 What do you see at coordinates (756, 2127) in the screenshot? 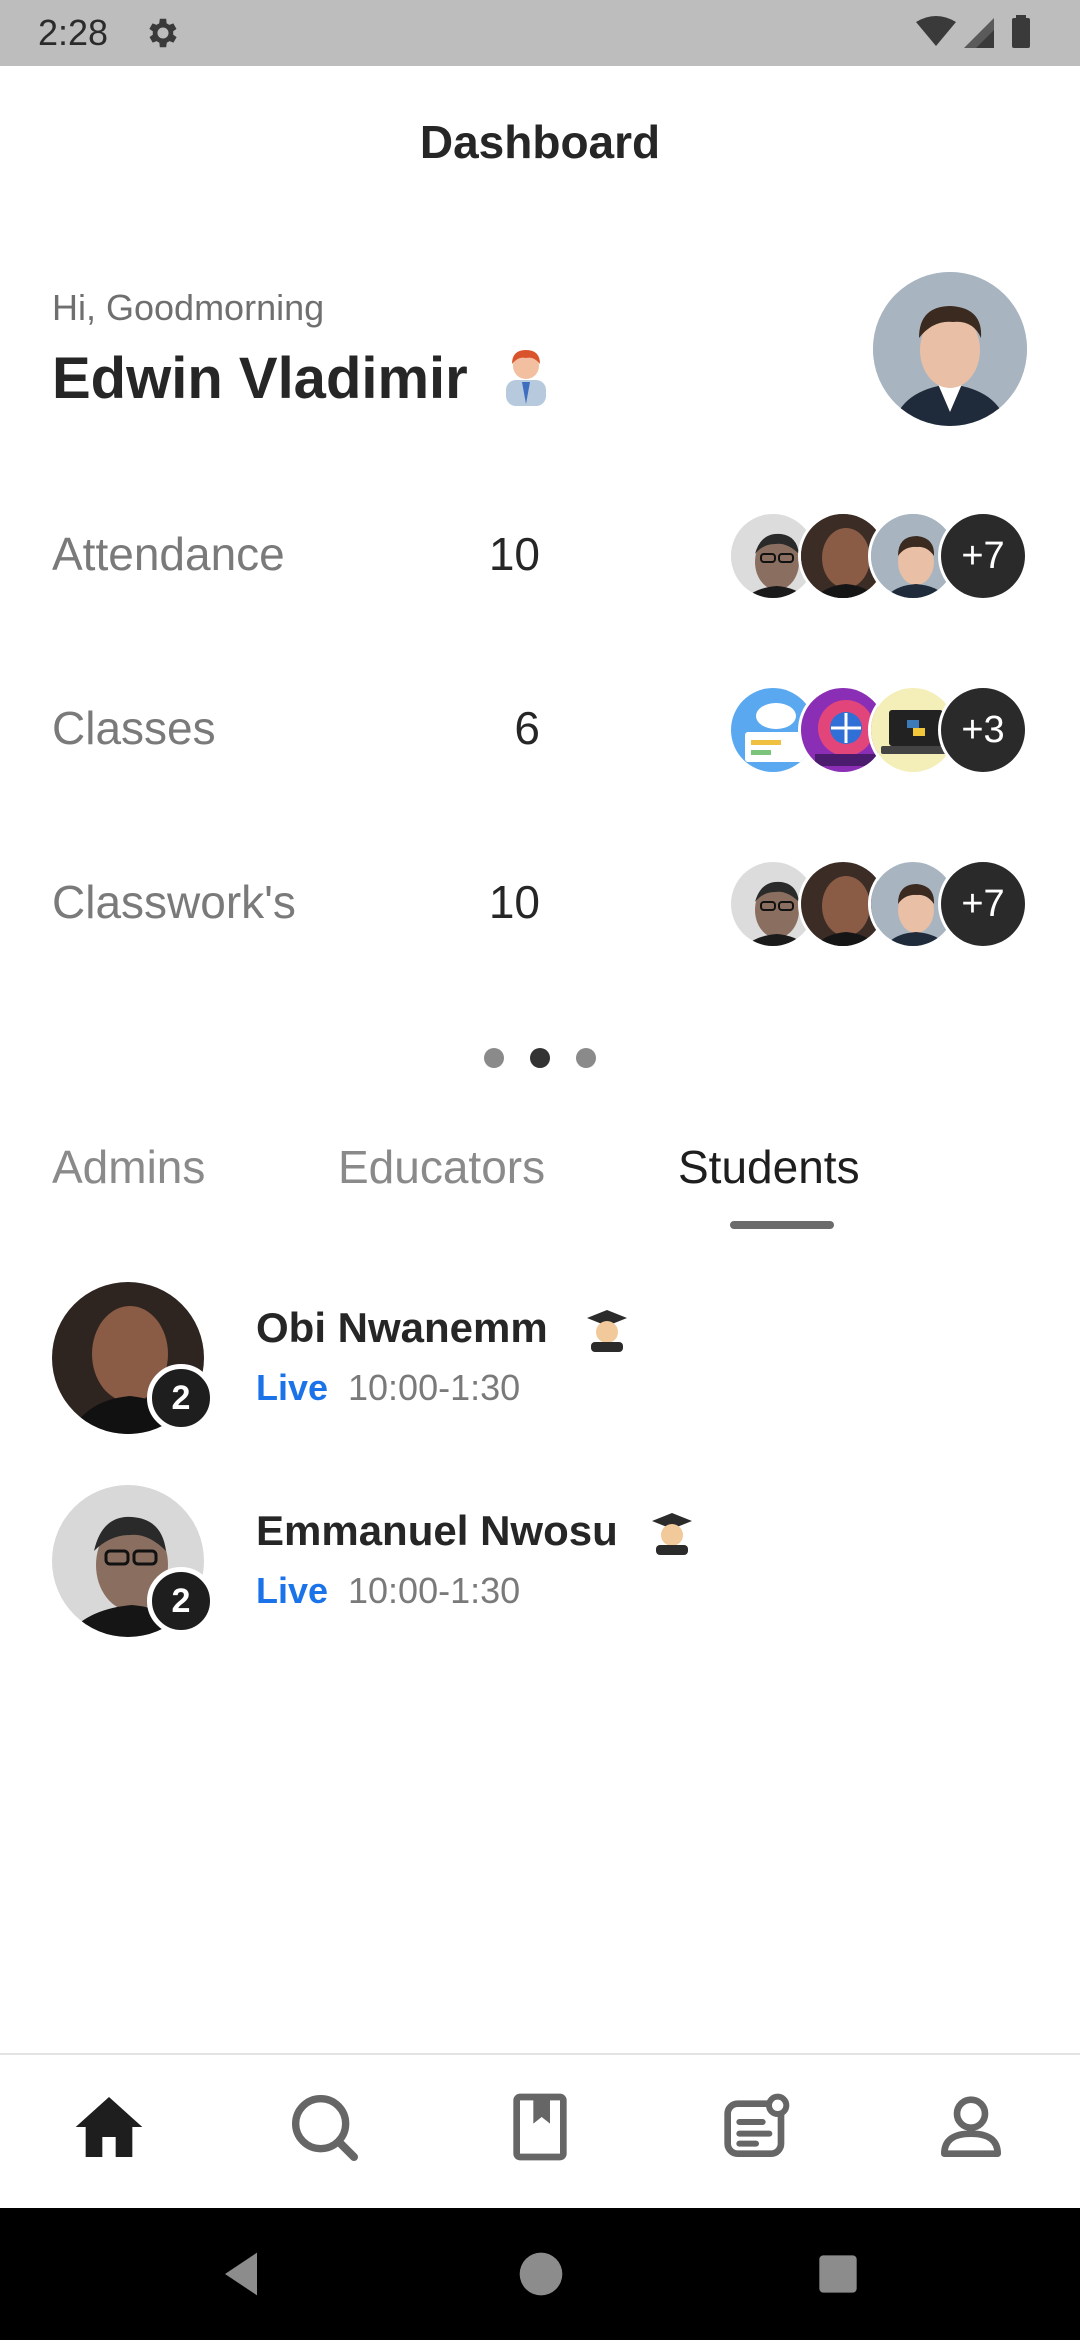
I see `notes-icon` at bounding box center [756, 2127].